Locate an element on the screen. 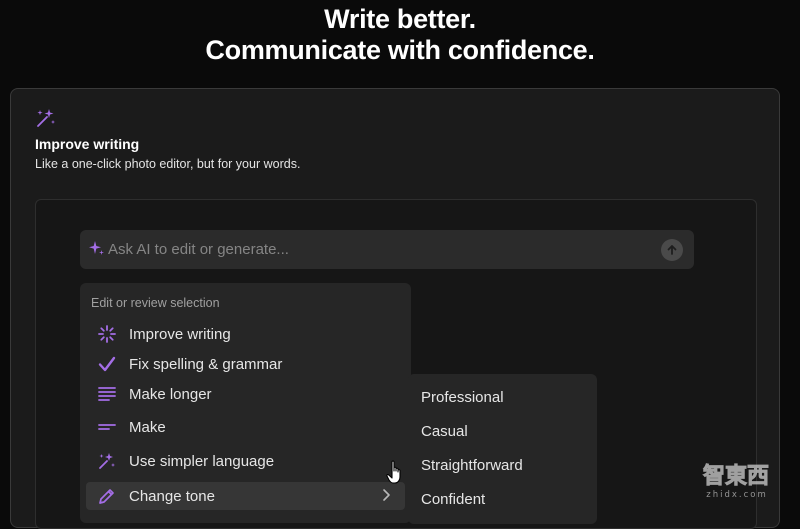 Image resolution: width=800 pixels, height=529 pixels. magic-sparkle-icon is located at coordinates (107, 461).